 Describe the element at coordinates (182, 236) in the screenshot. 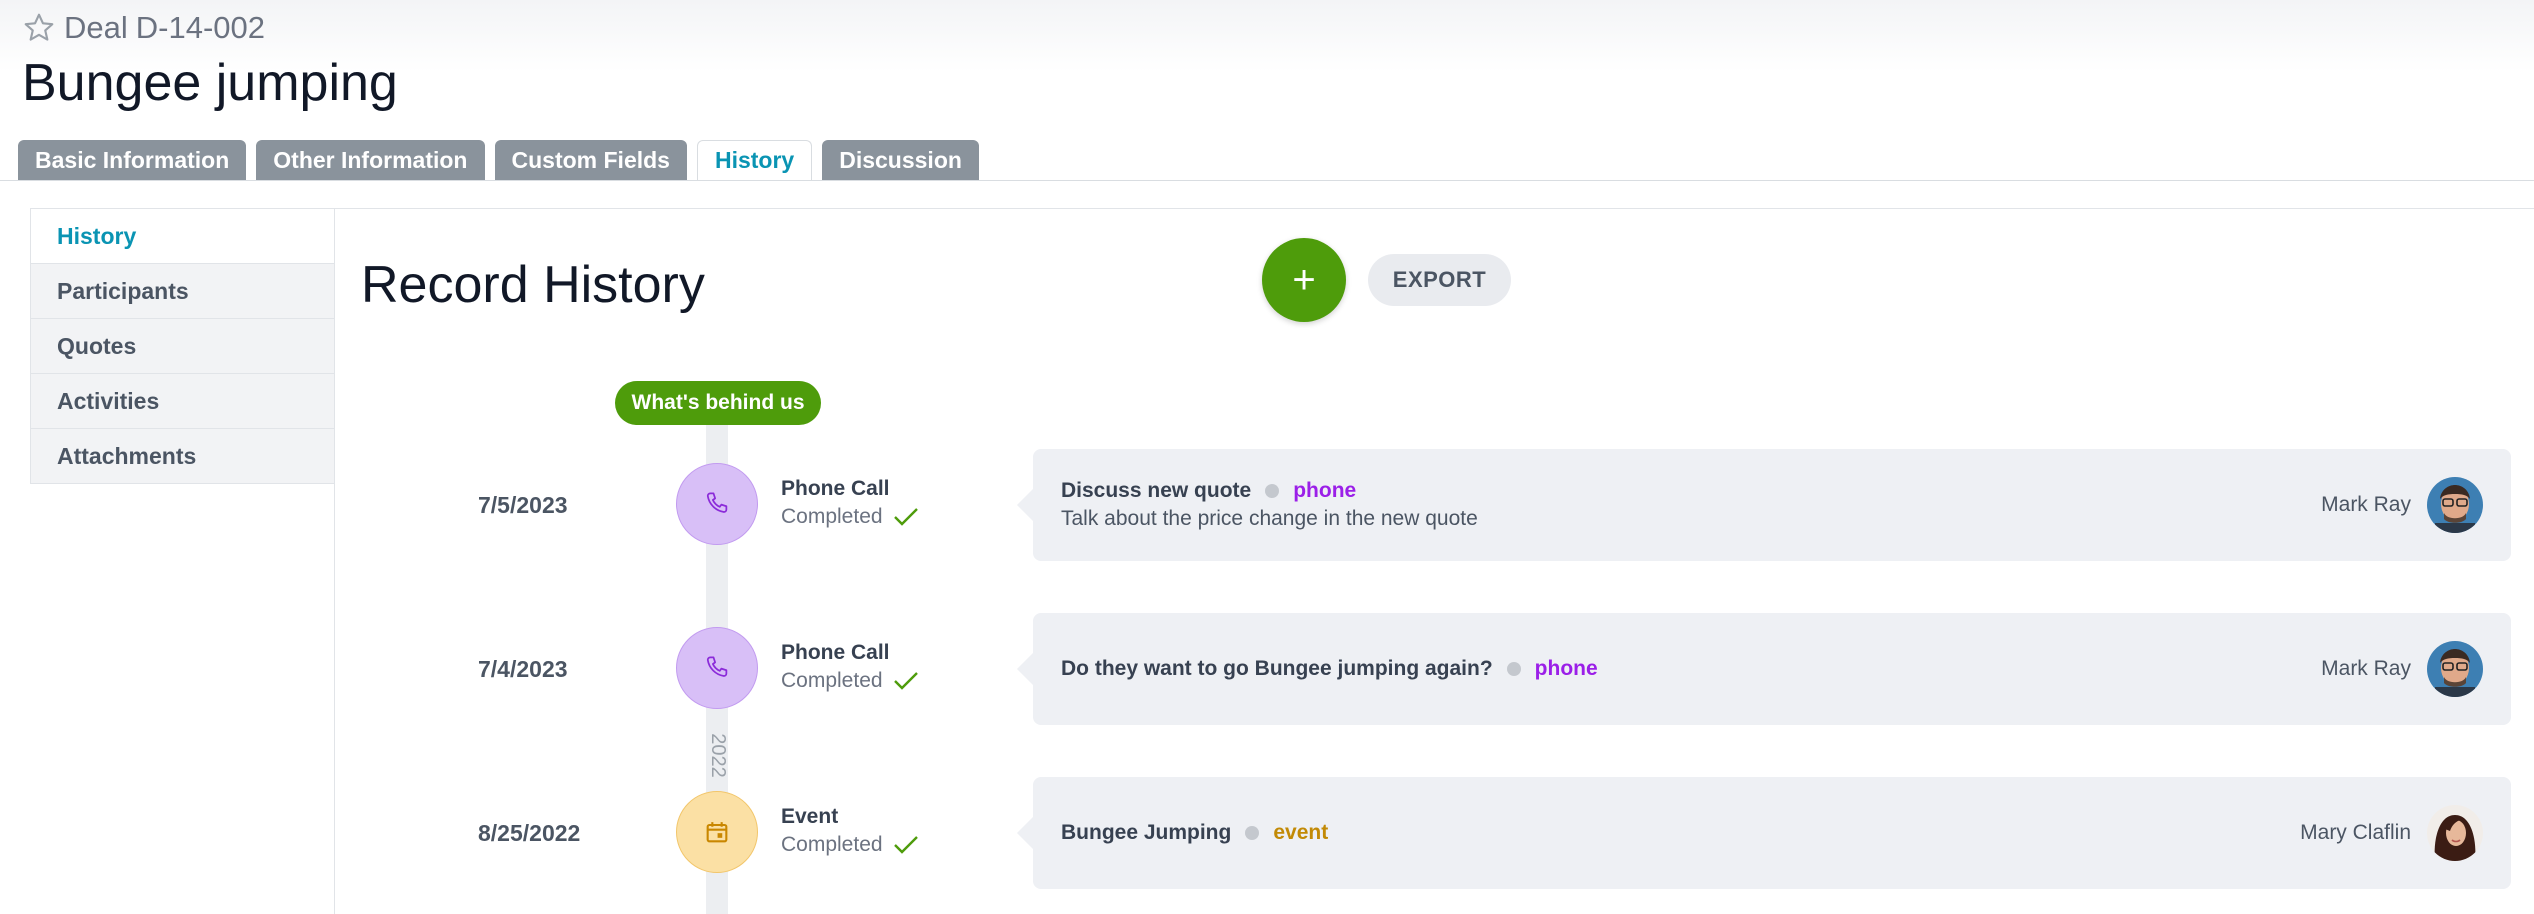

I see `sidebar-item-history: History` at that location.